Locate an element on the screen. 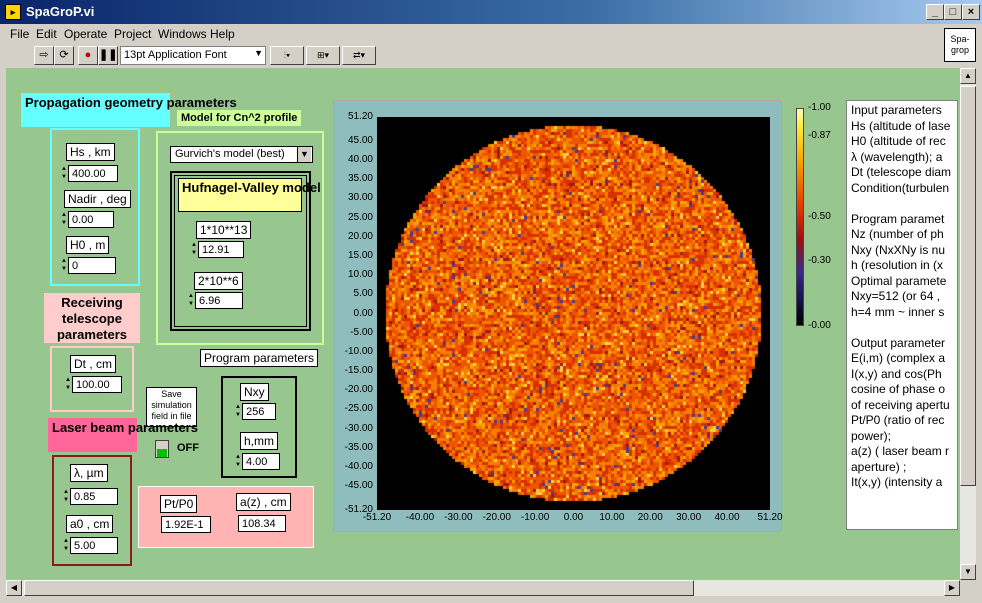  hv-header: Hufnagel-Valley model is located at coordinates (249, 195).